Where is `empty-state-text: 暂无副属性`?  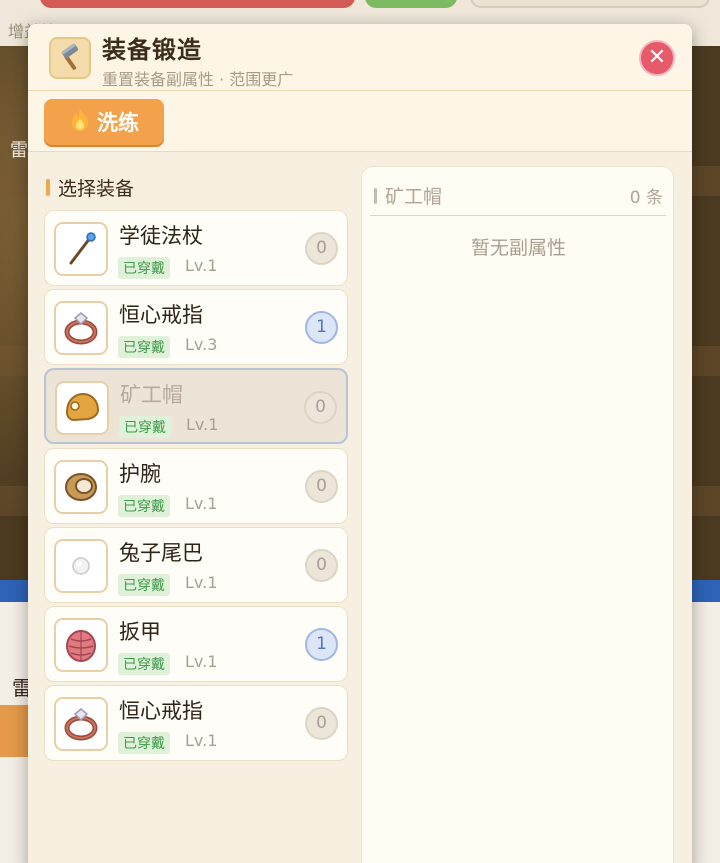
empty-state-text: 暂无副属性 is located at coordinates (518, 248).